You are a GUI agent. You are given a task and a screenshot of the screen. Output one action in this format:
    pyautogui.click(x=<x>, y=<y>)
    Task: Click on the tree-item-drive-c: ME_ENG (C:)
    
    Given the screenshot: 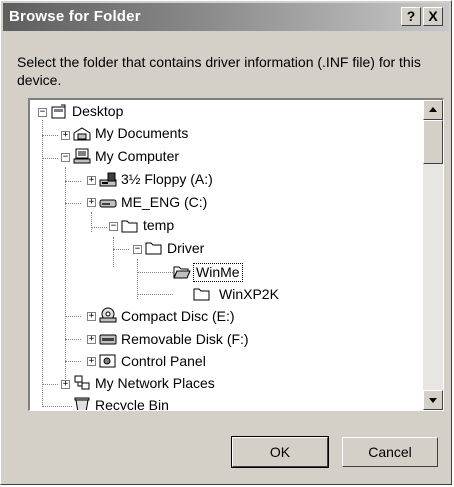 What is the action you would take?
    pyautogui.click(x=164, y=202)
    